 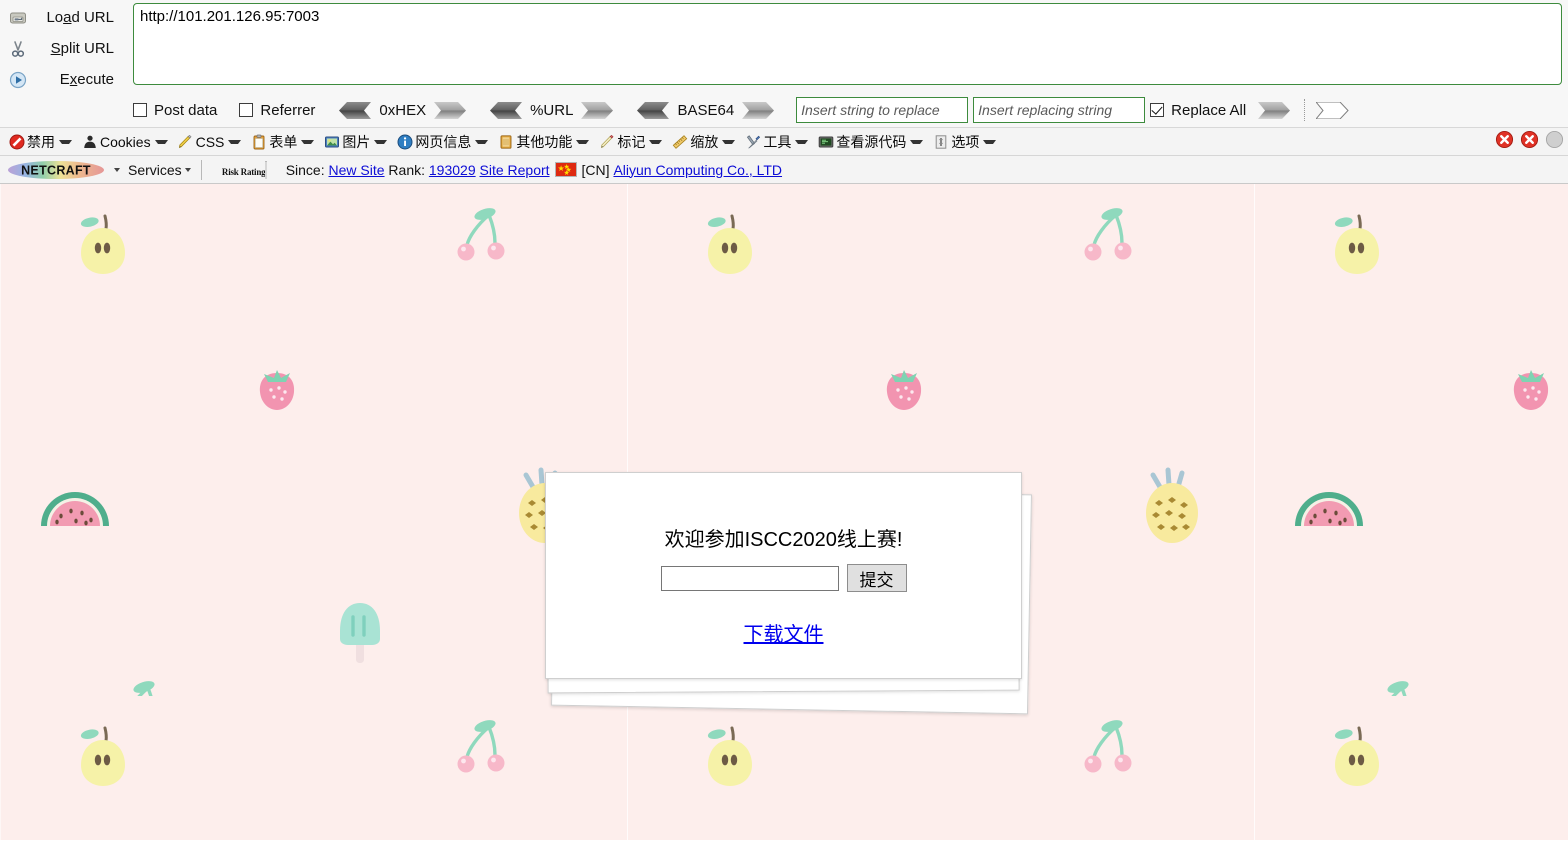 What do you see at coordinates (16, 141) in the screenshot?
I see `disable-icon` at bounding box center [16, 141].